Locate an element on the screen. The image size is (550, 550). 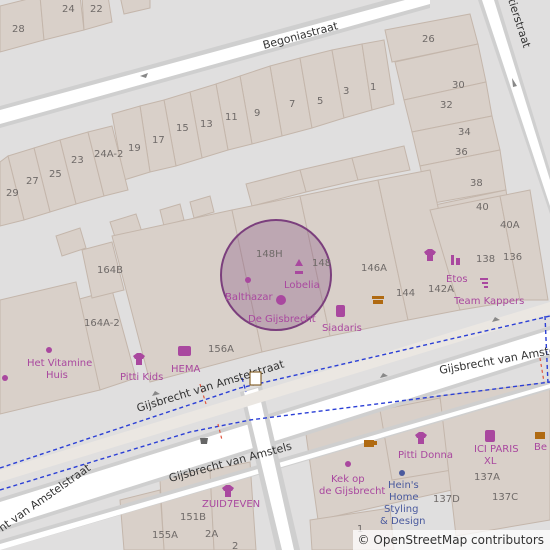
house-number: 24 is located at coordinates (68, 9).